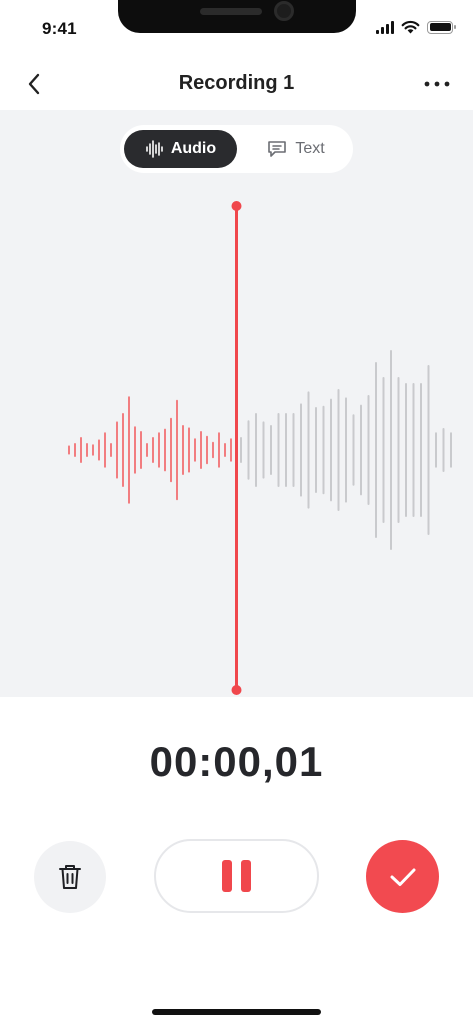 This screenshot has width=473, height=1024. What do you see at coordinates (385, 27) in the screenshot?
I see `cellular-signal-icon` at bounding box center [385, 27].